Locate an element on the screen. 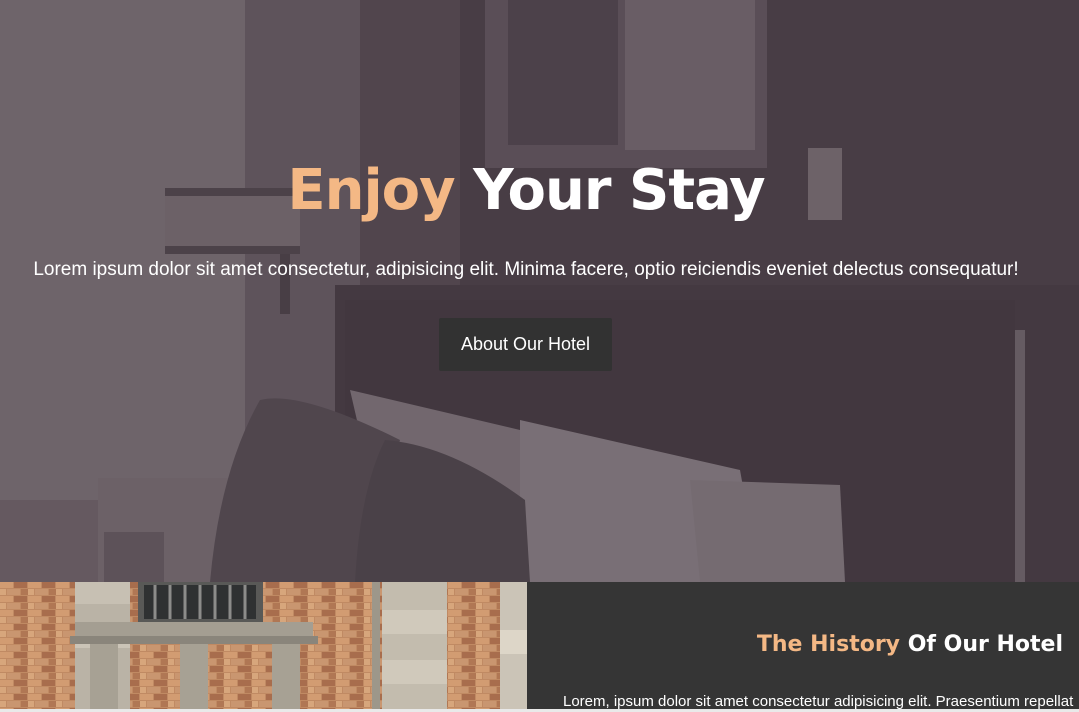  hero-title: Enjoy Your Stay is located at coordinates (526, 190).